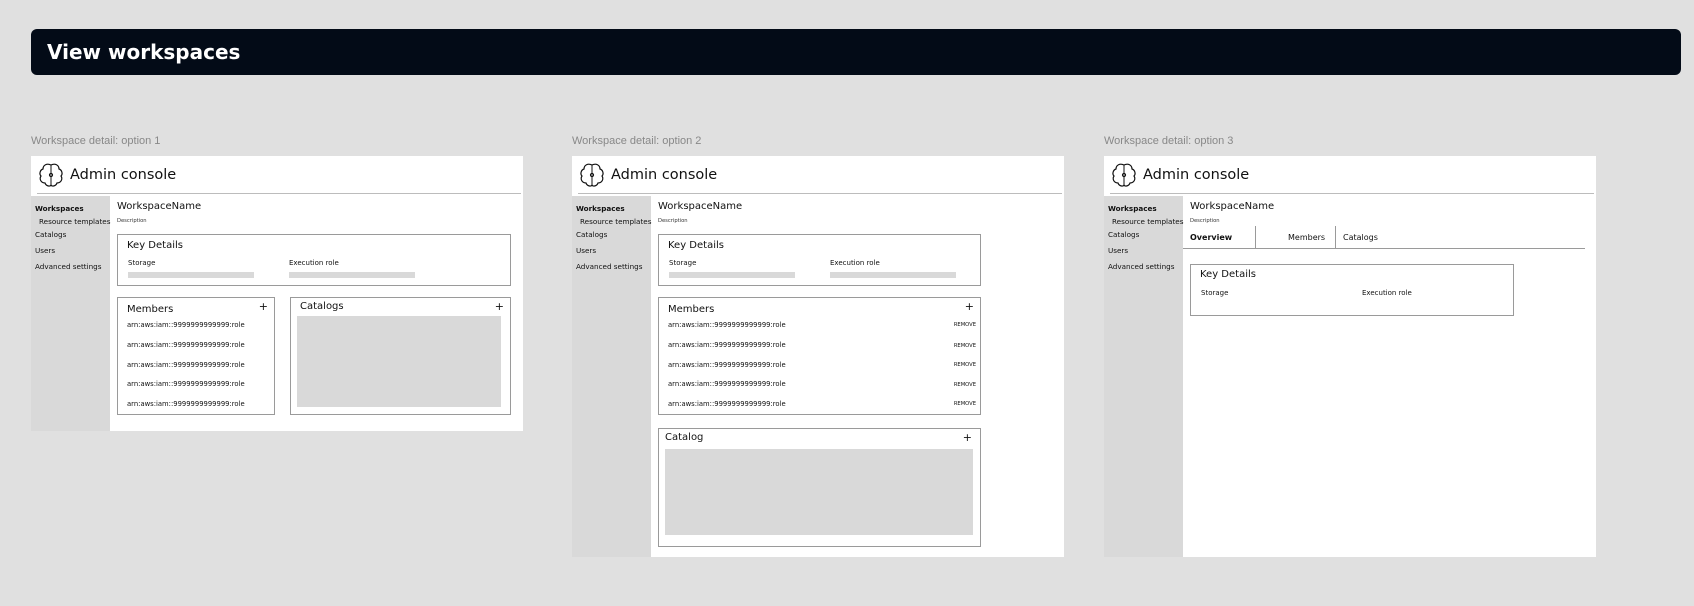  What do you see at coordinates (856, 52) in the screenshot?
I see `page-banner: View workspaces` at bounding box center [856, 52].